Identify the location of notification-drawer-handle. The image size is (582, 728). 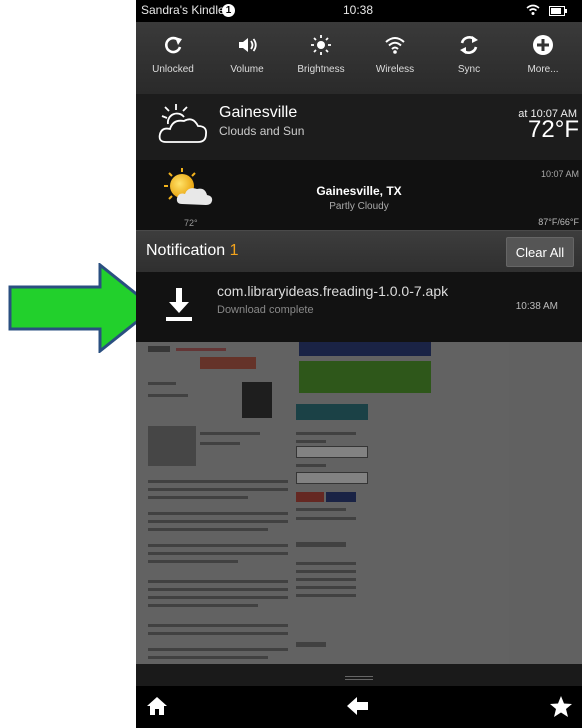
(359, 675).